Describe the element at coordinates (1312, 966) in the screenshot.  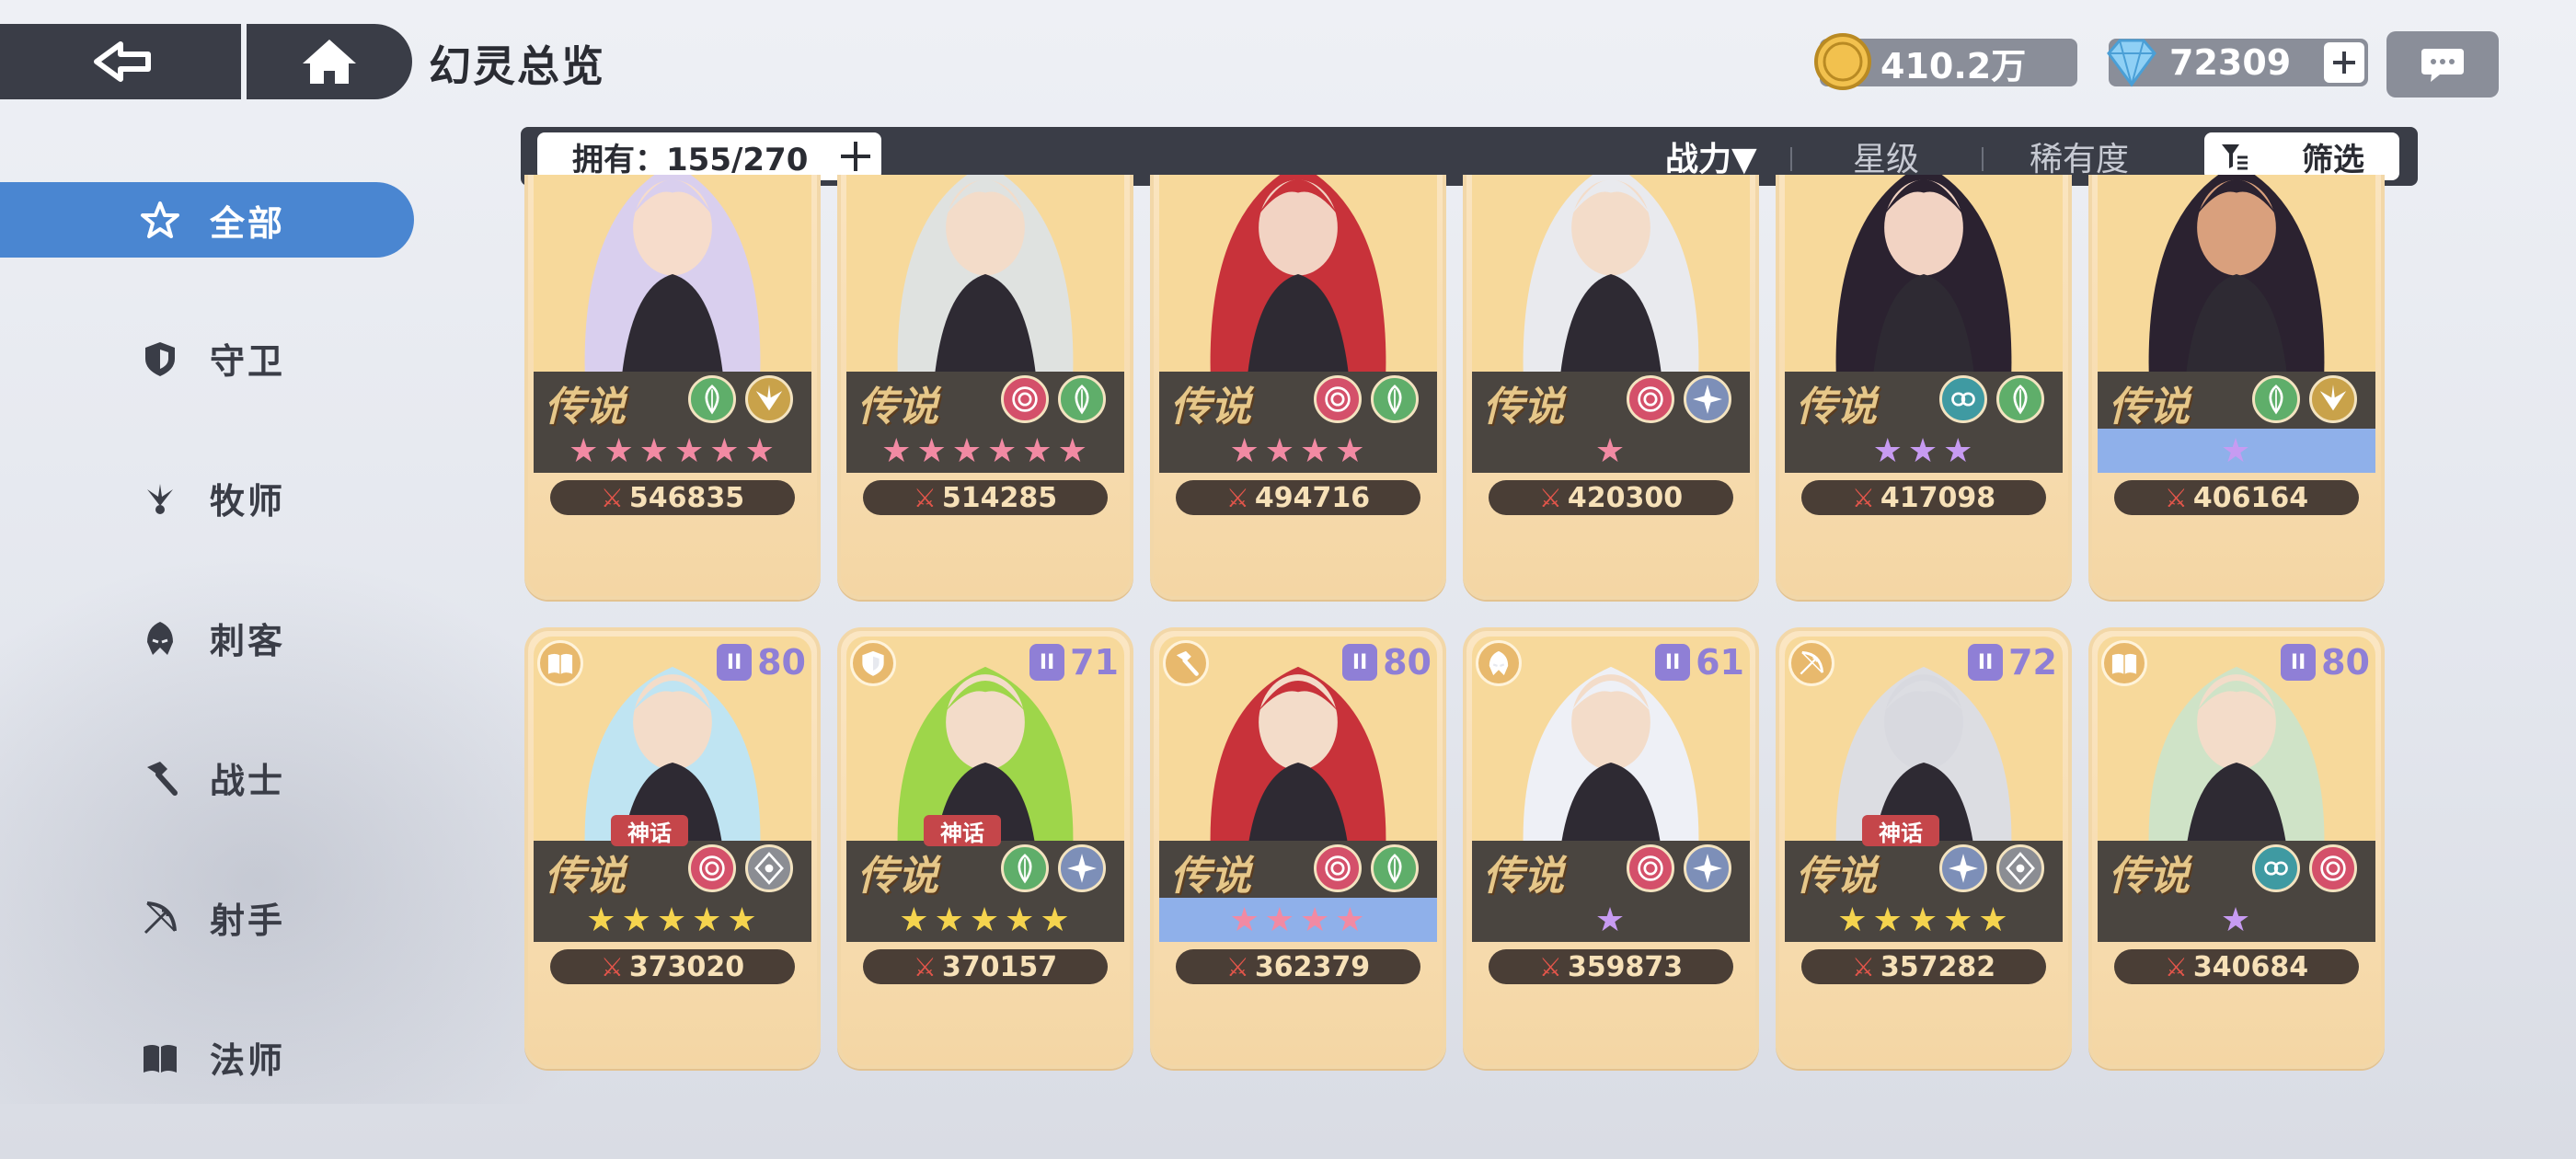
I see `power-number: 362379` at that location.